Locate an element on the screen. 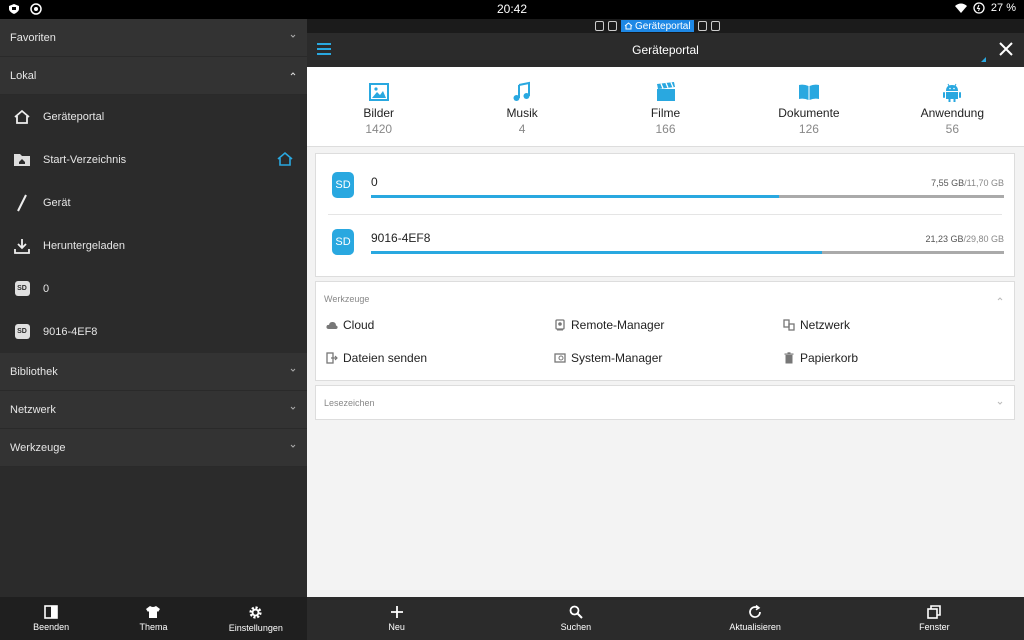 This screenshot has width=1024, height=640. wifi-icon is located at coordinates (960, 8).